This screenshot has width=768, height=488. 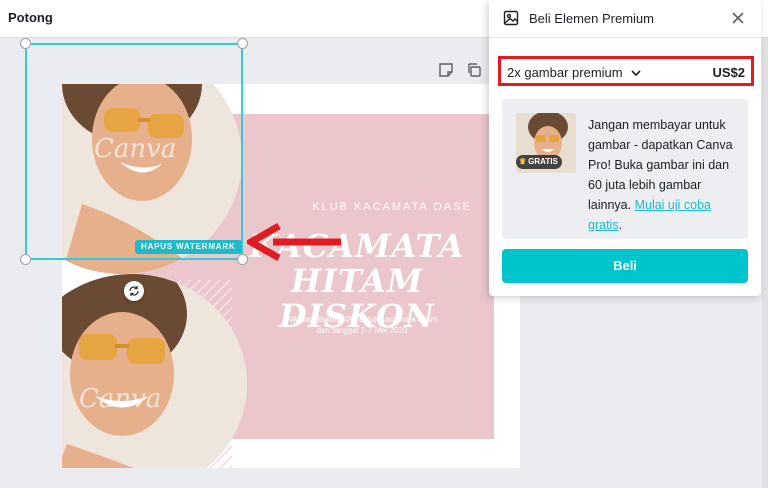 What do you see at coordinates (362, 330) in the screenshot?
I see `subtext-line-2: dari tanggal 1-7 Mei 2020` at bounding box center [362, 330].